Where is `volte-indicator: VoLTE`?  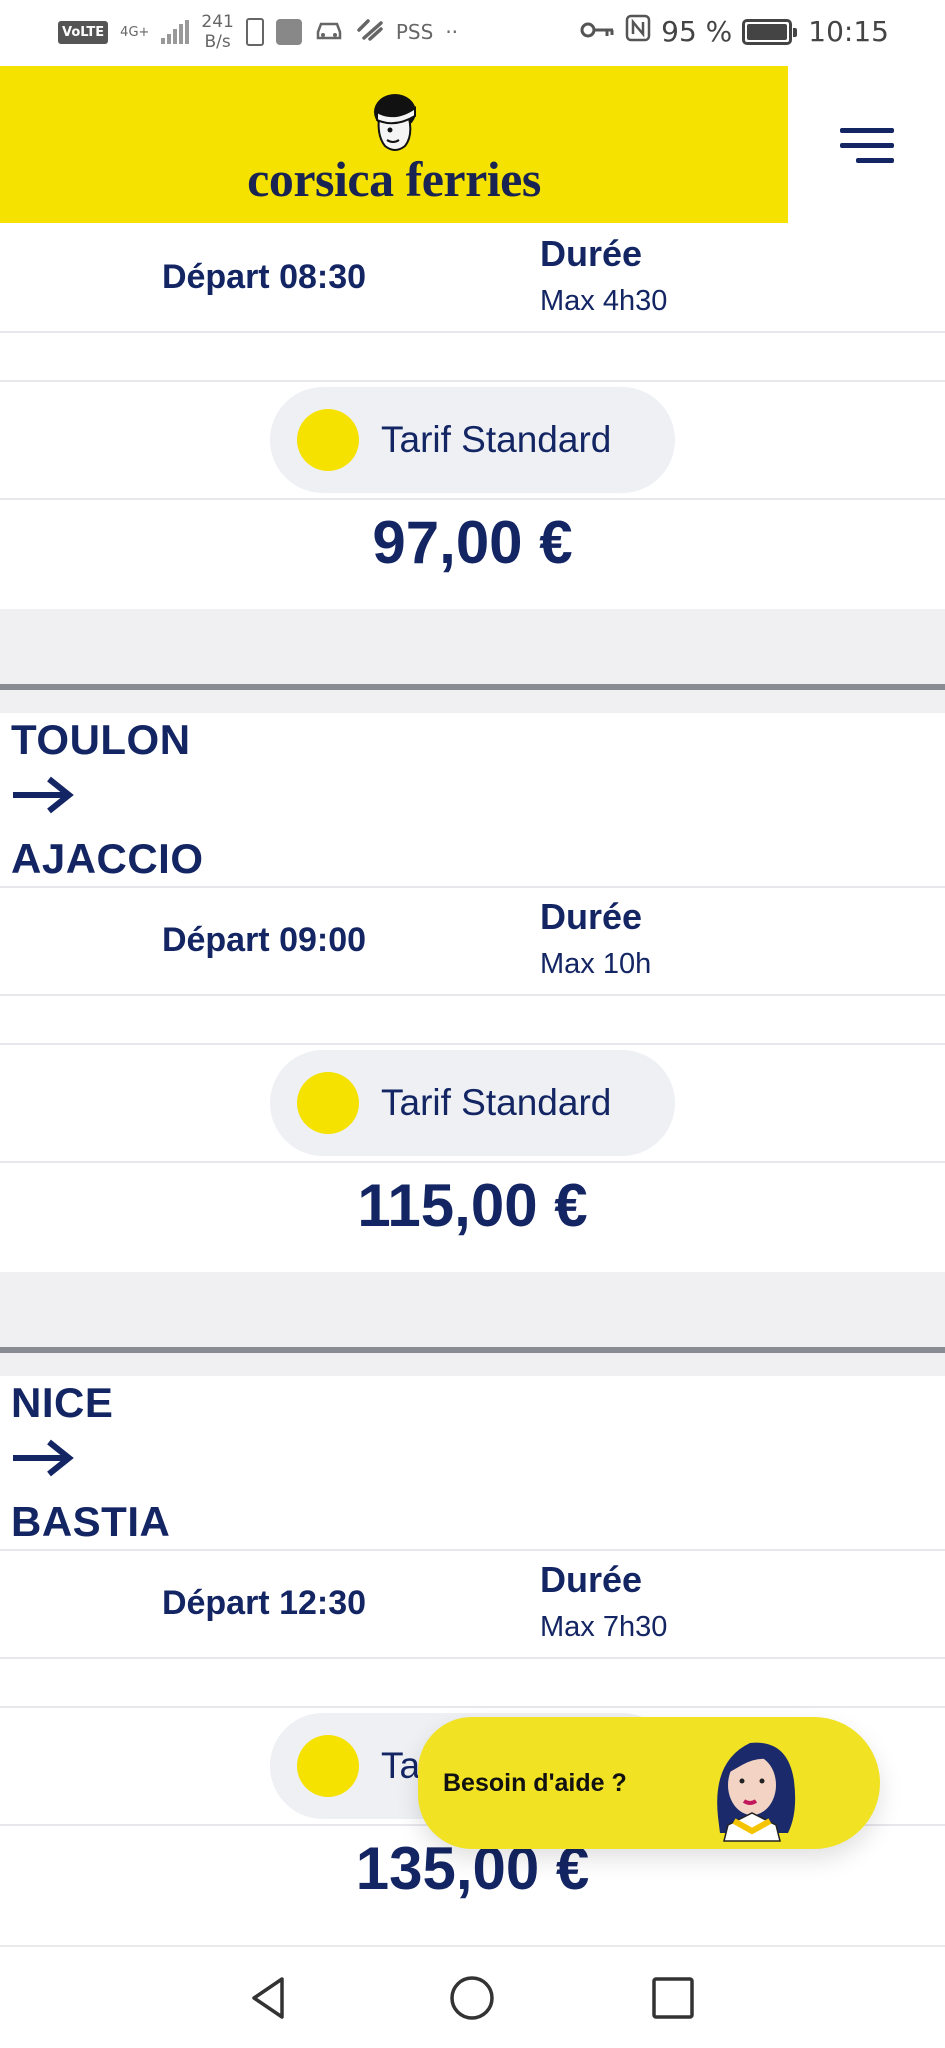
volte-indicator: VoLTE is located at coordinates (83, 32).